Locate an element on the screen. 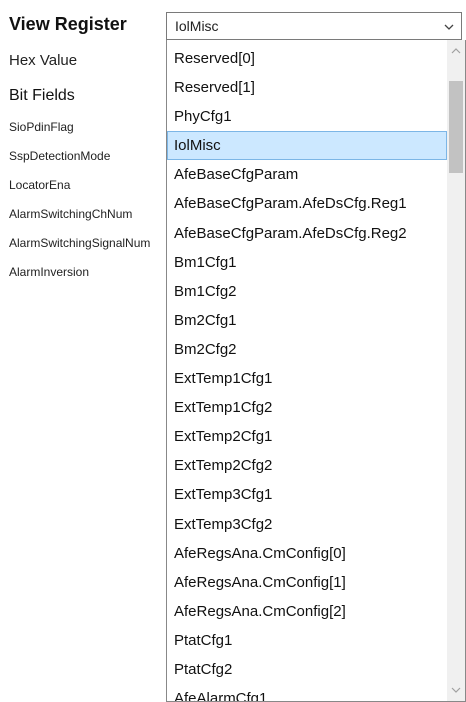 This screenshot has width=466, height=702. register-option: AfeRegsAna.CmConfig[0] is located at coordinates (307, 553).